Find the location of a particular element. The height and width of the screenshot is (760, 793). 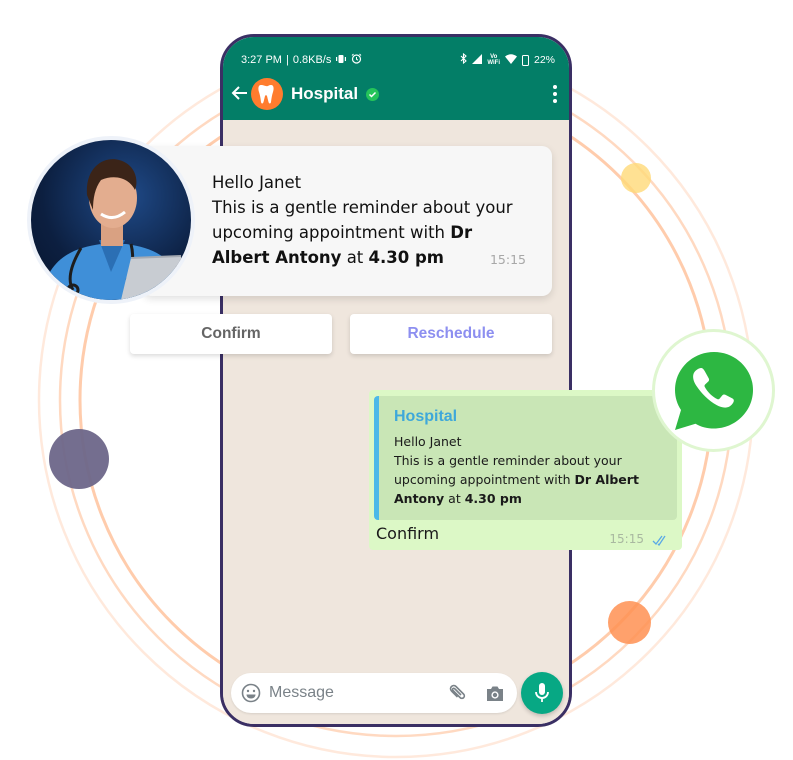

message-timestamp: 15:15 is located at coordinates (507, 259).